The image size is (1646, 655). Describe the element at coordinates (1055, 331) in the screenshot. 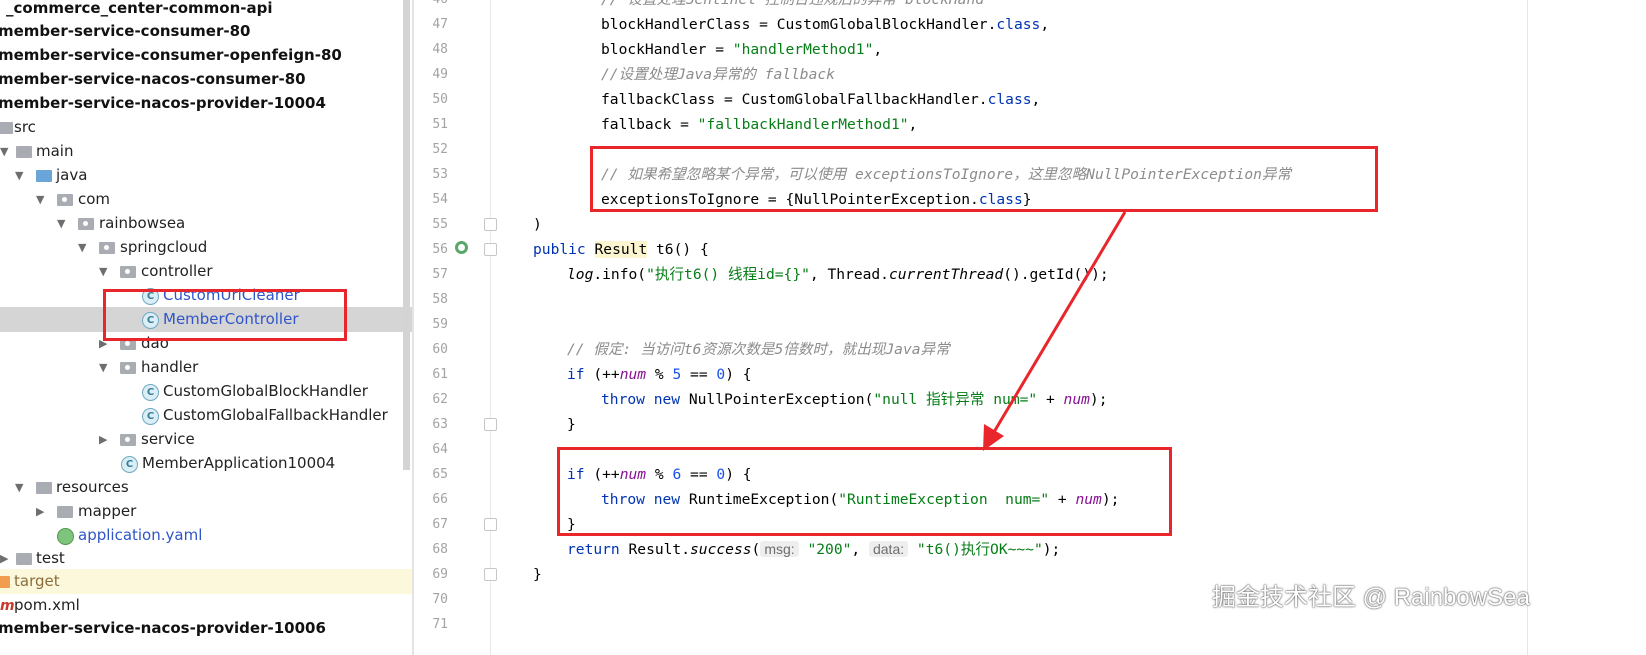

I see `annotation-arrow` at that location.